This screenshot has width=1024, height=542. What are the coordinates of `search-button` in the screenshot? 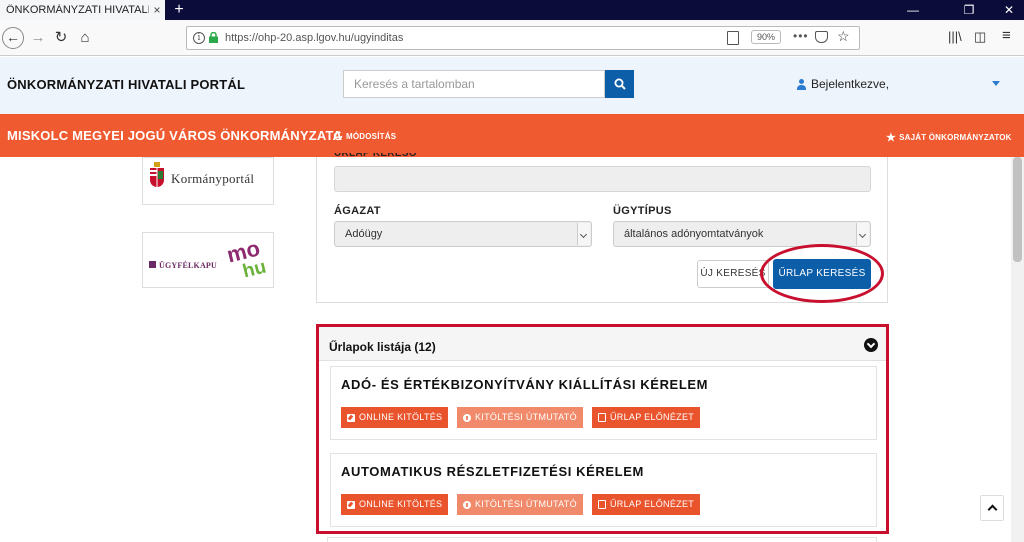 It's located at (619, 84).